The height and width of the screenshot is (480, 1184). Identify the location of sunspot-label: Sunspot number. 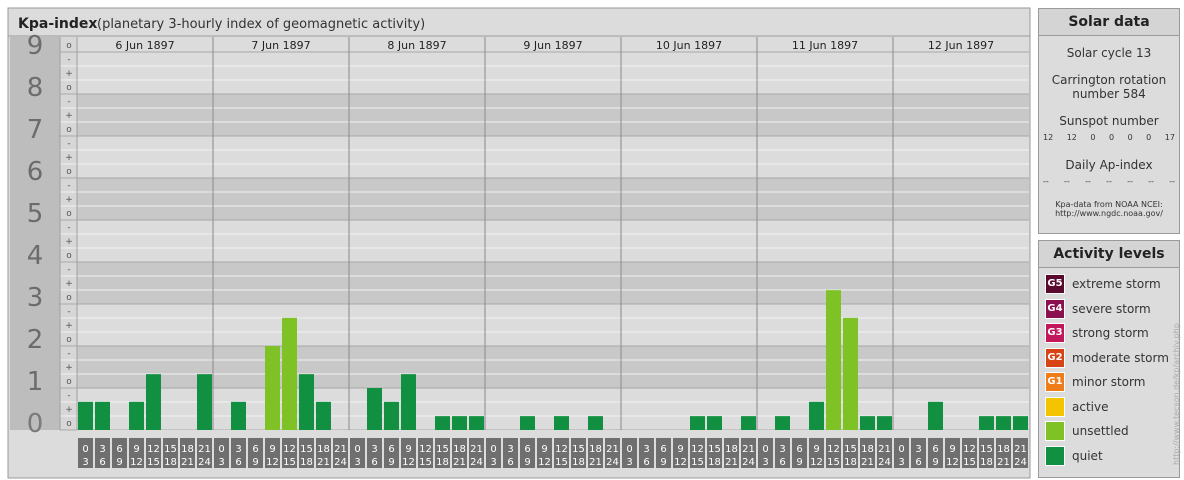
(1109, 121).